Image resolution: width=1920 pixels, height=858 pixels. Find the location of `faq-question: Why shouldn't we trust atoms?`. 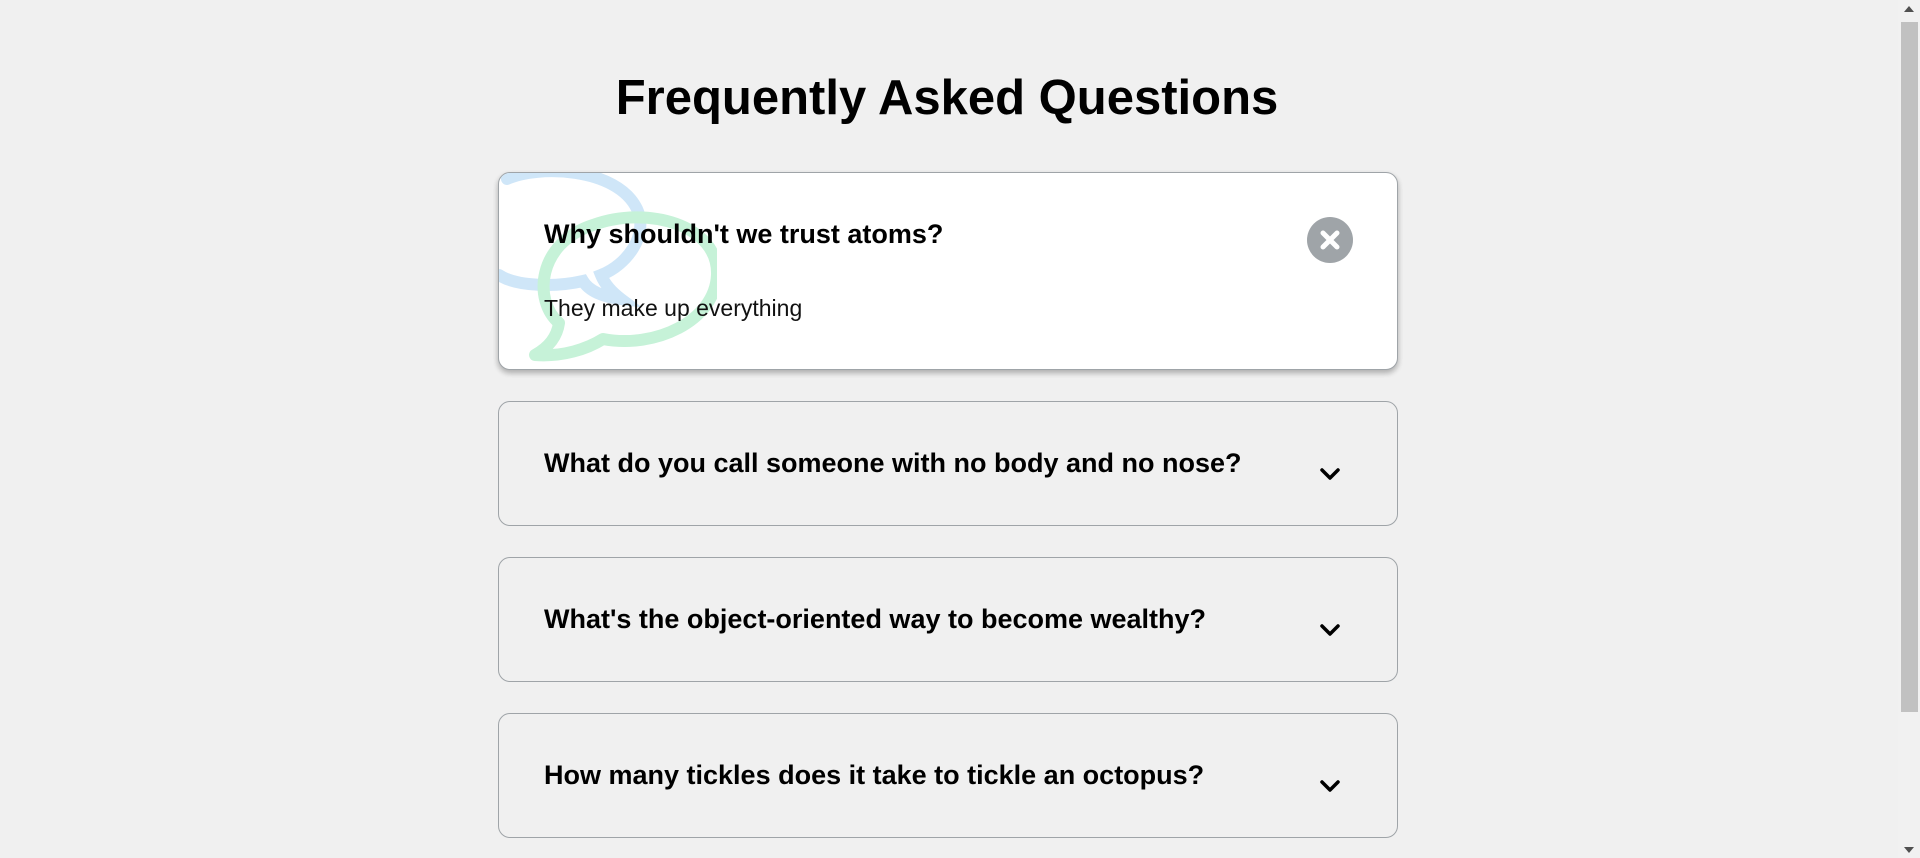

faq-question: Why shouldn't we trust atoms? is located at coordinates (744, 234).